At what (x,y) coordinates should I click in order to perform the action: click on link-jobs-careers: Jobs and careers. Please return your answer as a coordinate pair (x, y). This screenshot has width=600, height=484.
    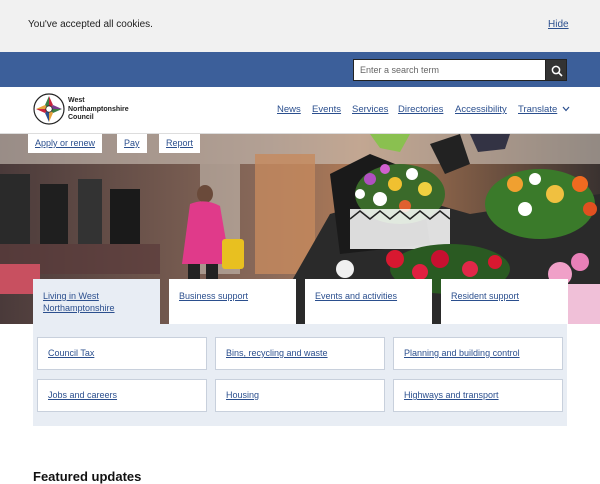
    Looking at the image, I should click on (122, 395).